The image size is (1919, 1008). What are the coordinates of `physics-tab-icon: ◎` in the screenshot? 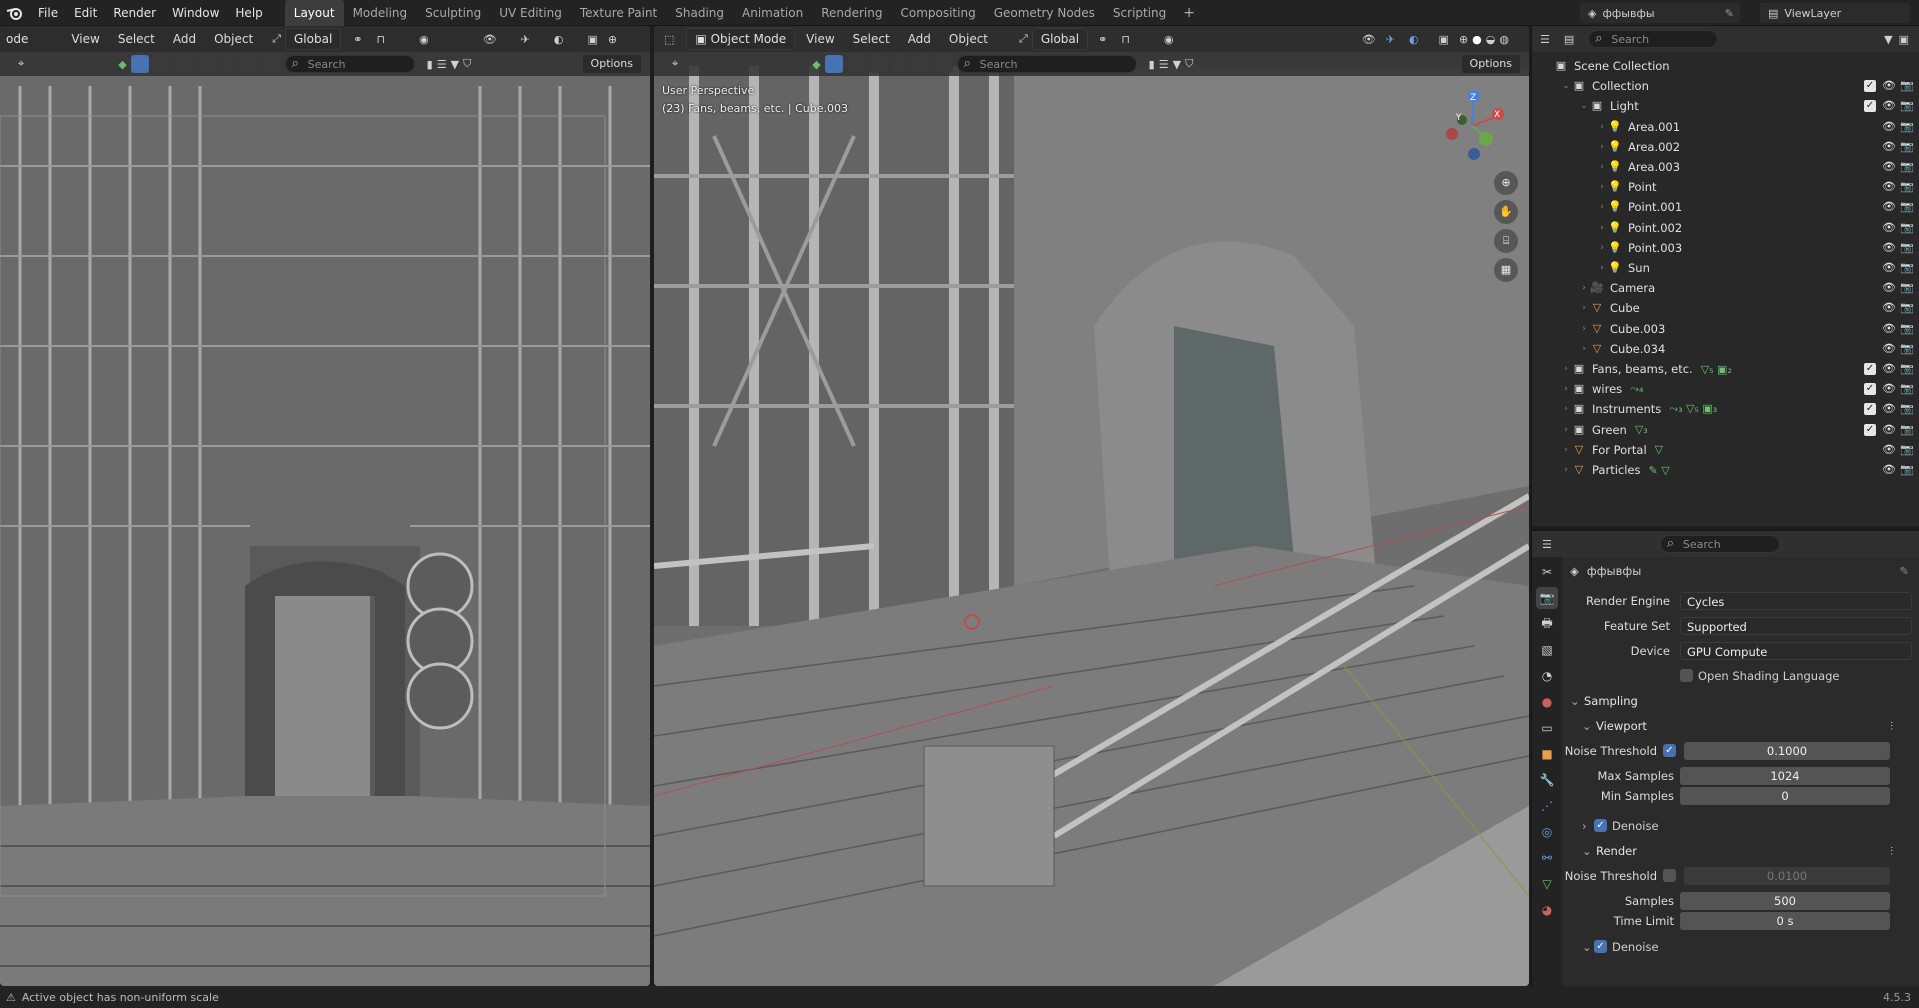 It's located at (1547, 832).